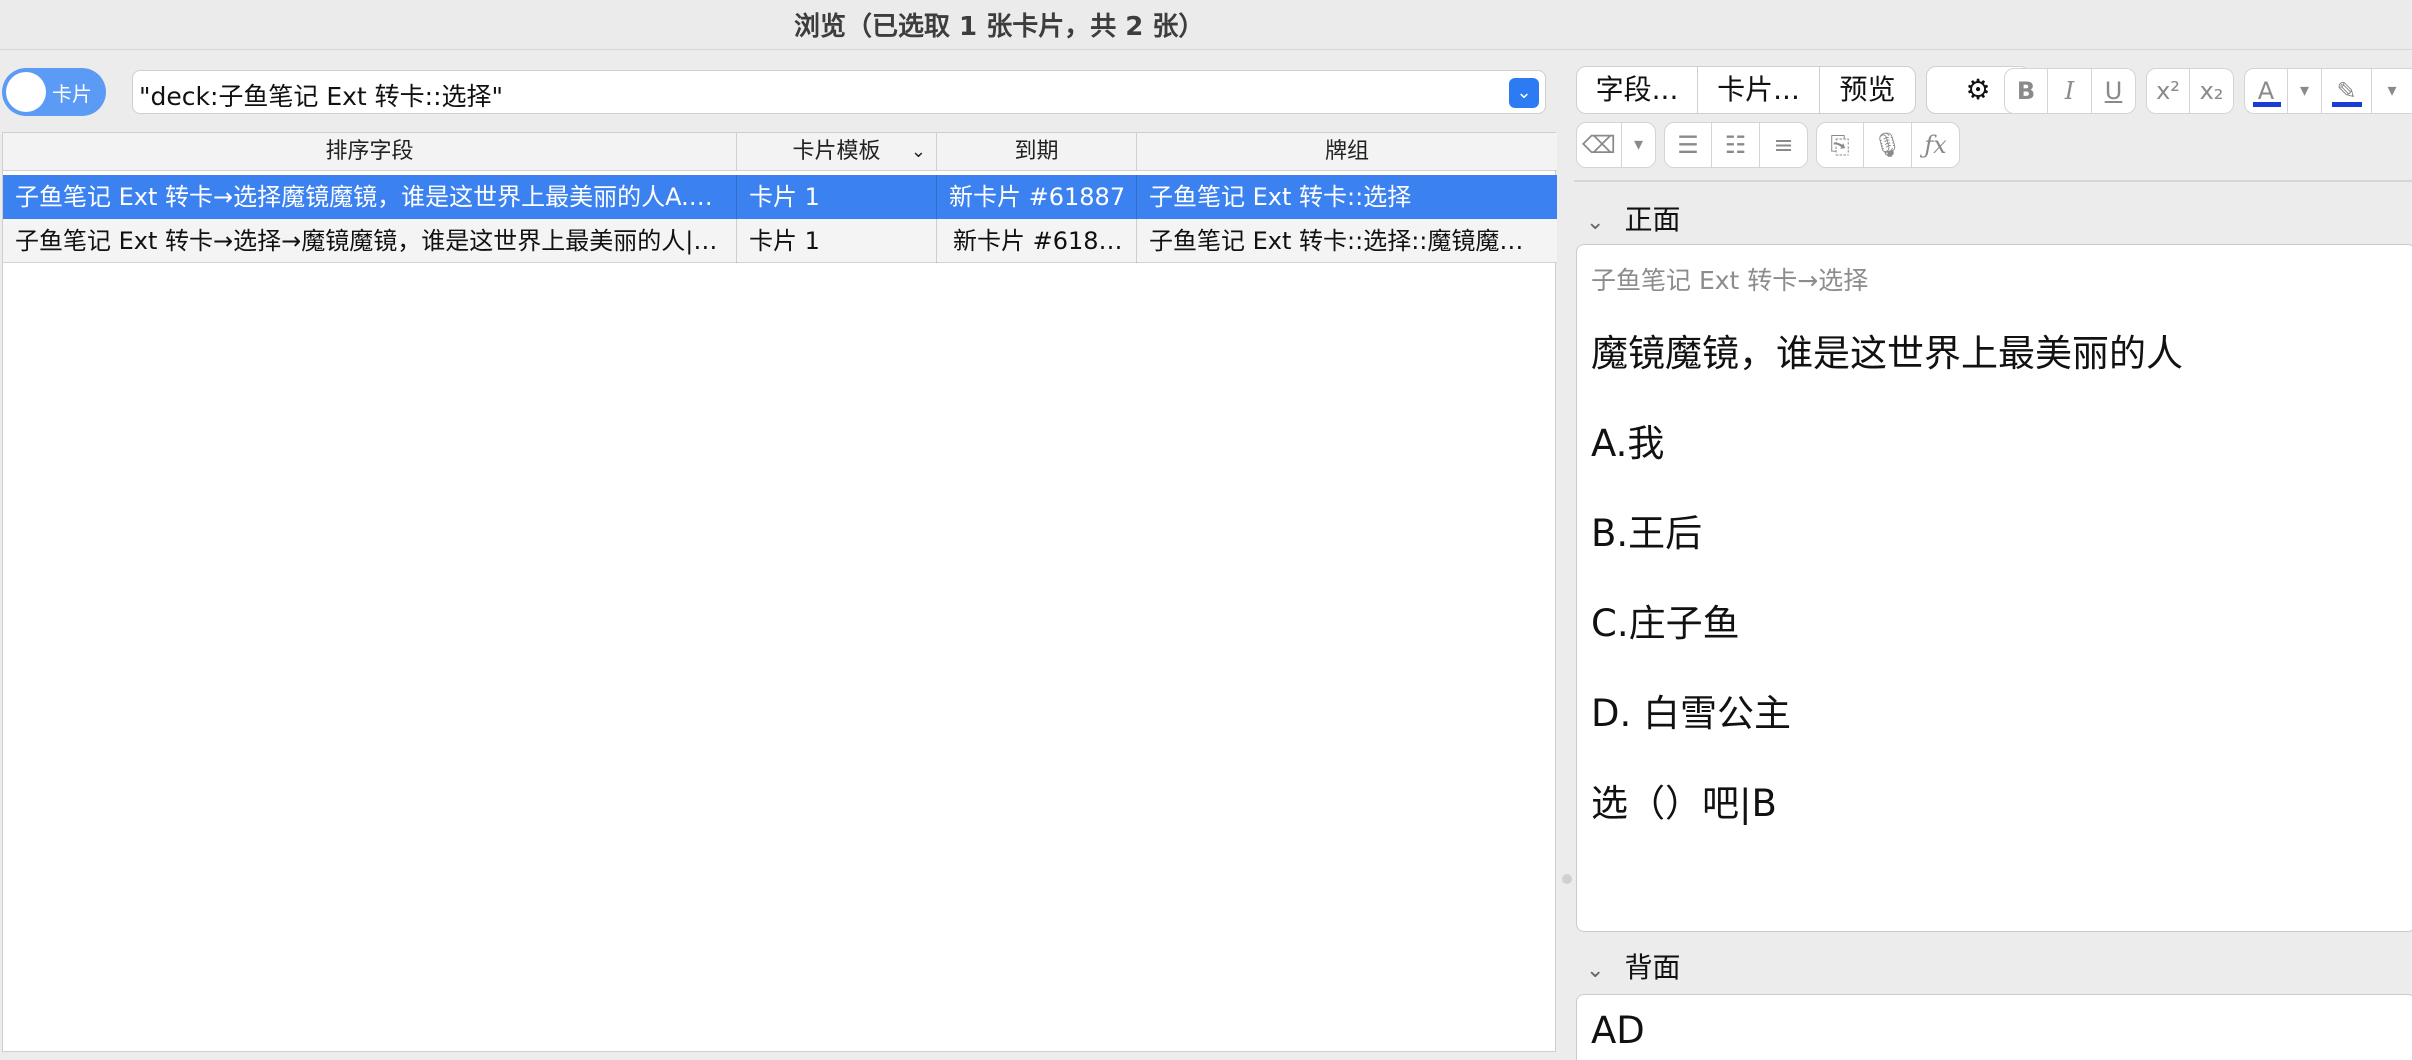  I want to click on toolbar-divider, so click(1993, 181).